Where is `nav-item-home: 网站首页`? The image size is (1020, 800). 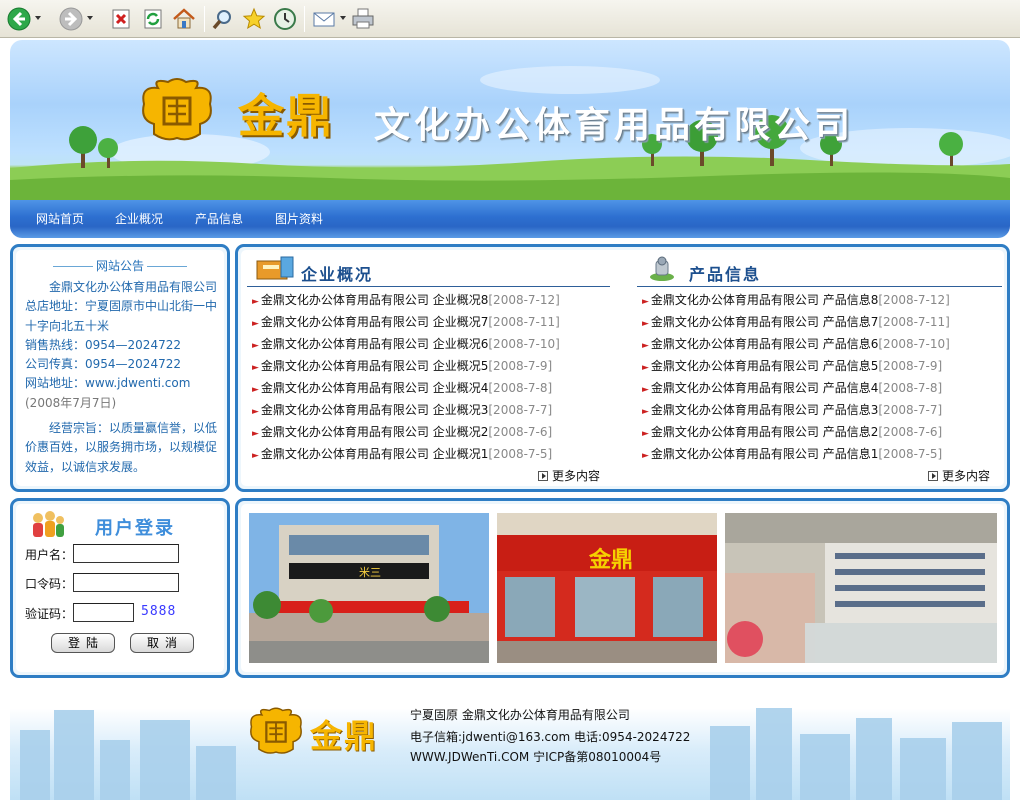
nav-item-home: 网站首页 is located at coordinates (60, 218).